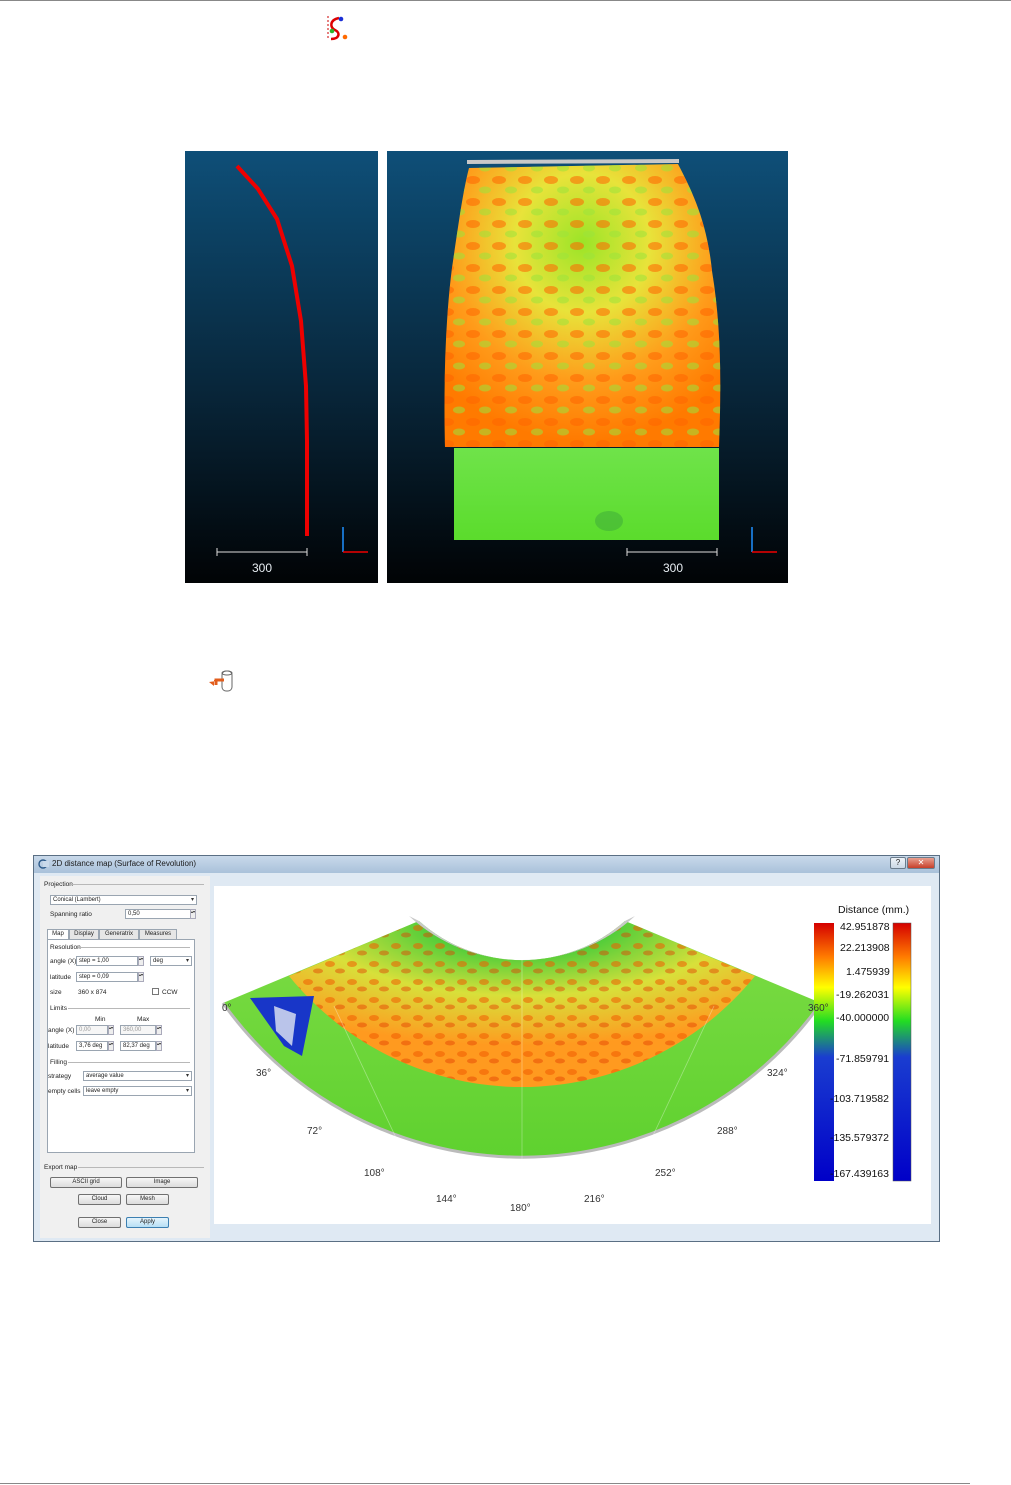 Image resolution: width=1011 pixels, height=1485 pixels. Describe the element at coordinates (64, 1091) in the screenshot. I see `empty-cells-label: empty cells` at that location.